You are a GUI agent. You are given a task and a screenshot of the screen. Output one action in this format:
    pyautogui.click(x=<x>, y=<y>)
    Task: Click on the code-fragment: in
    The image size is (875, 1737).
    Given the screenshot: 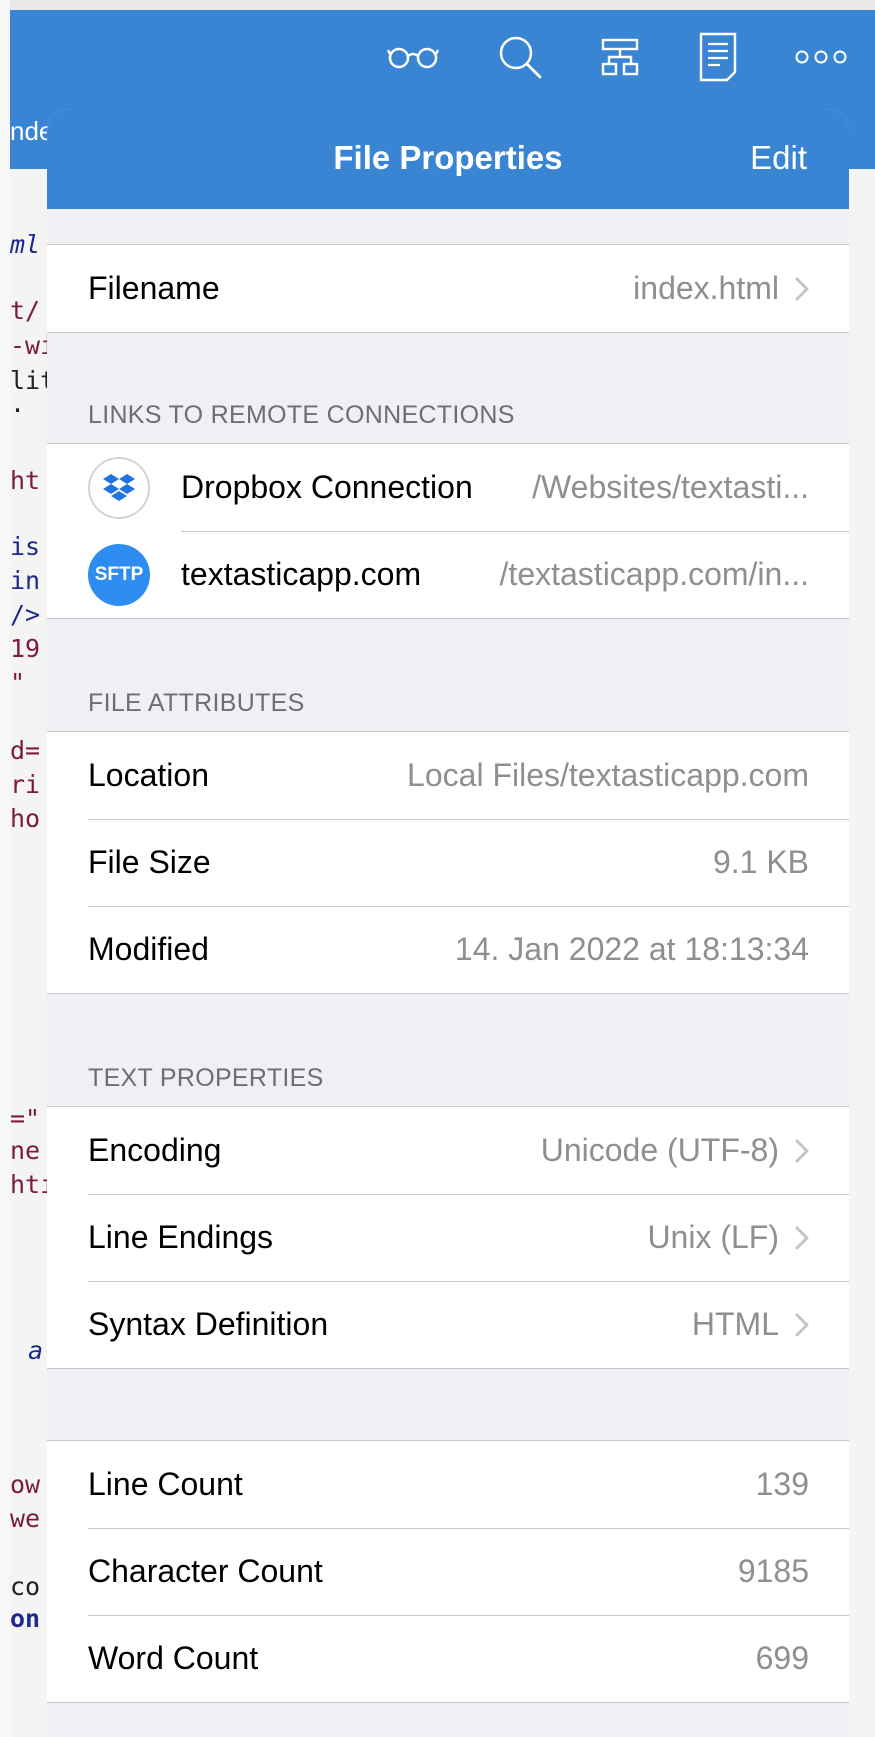 What is the action you would take?
    pyautogui.click(x=25, y=580)
    